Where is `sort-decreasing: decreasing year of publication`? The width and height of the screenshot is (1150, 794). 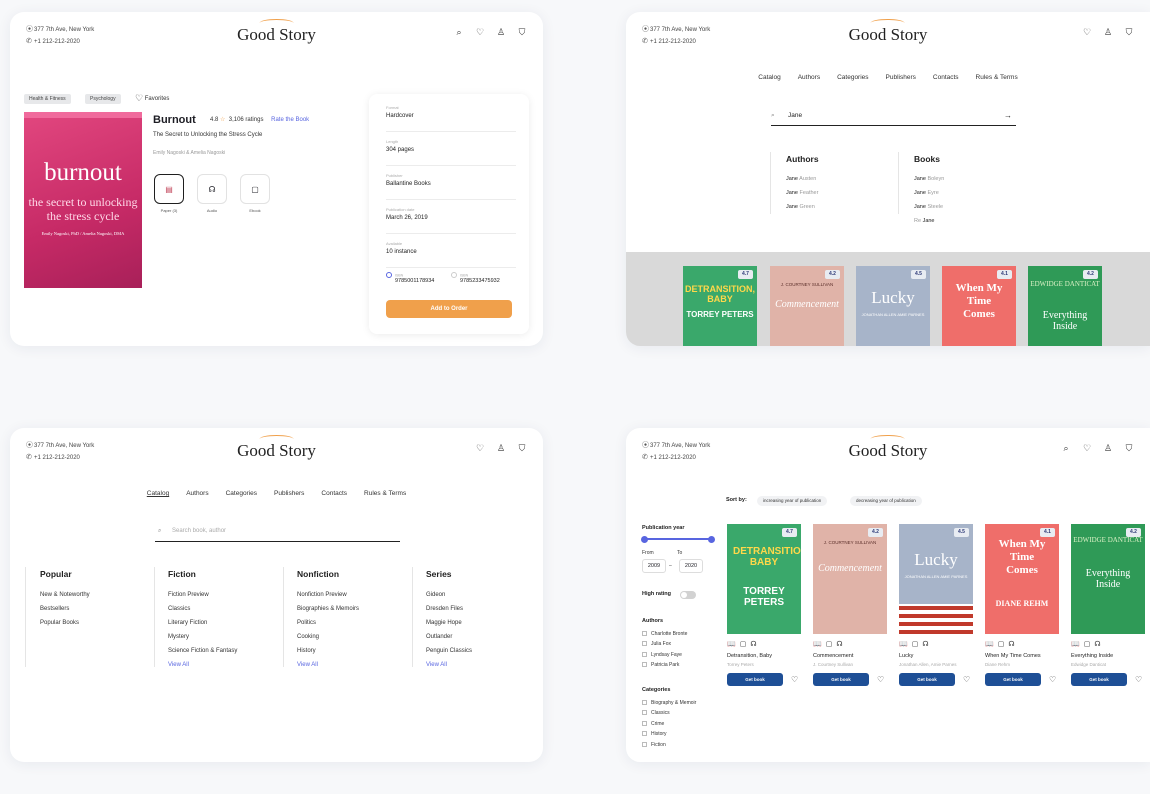 sort-decreasing: decreasing year of publication is located at coordinates (886, 501).